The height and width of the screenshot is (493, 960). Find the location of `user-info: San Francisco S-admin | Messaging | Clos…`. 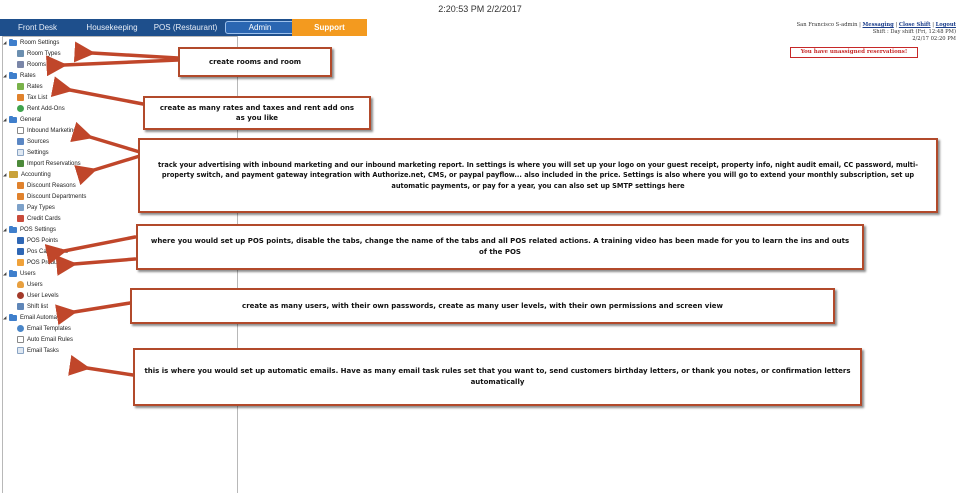

user-info: San Francisco S-admin | Messaging | Clos… is located at coordinates (876, 32).